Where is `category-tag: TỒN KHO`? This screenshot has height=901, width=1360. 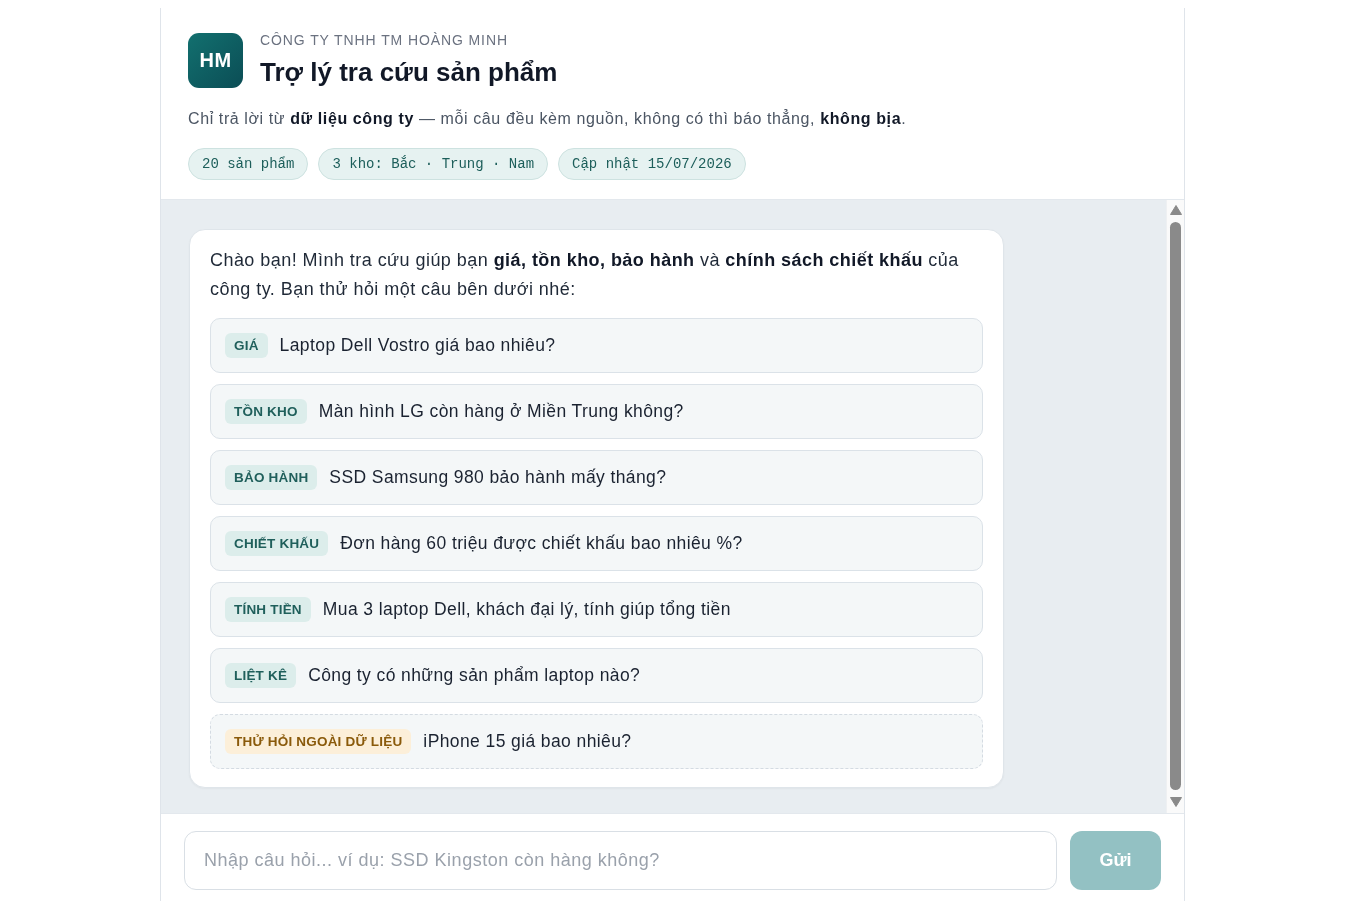
category-tag: TỒN KHO is located at coordinates (266, 411).